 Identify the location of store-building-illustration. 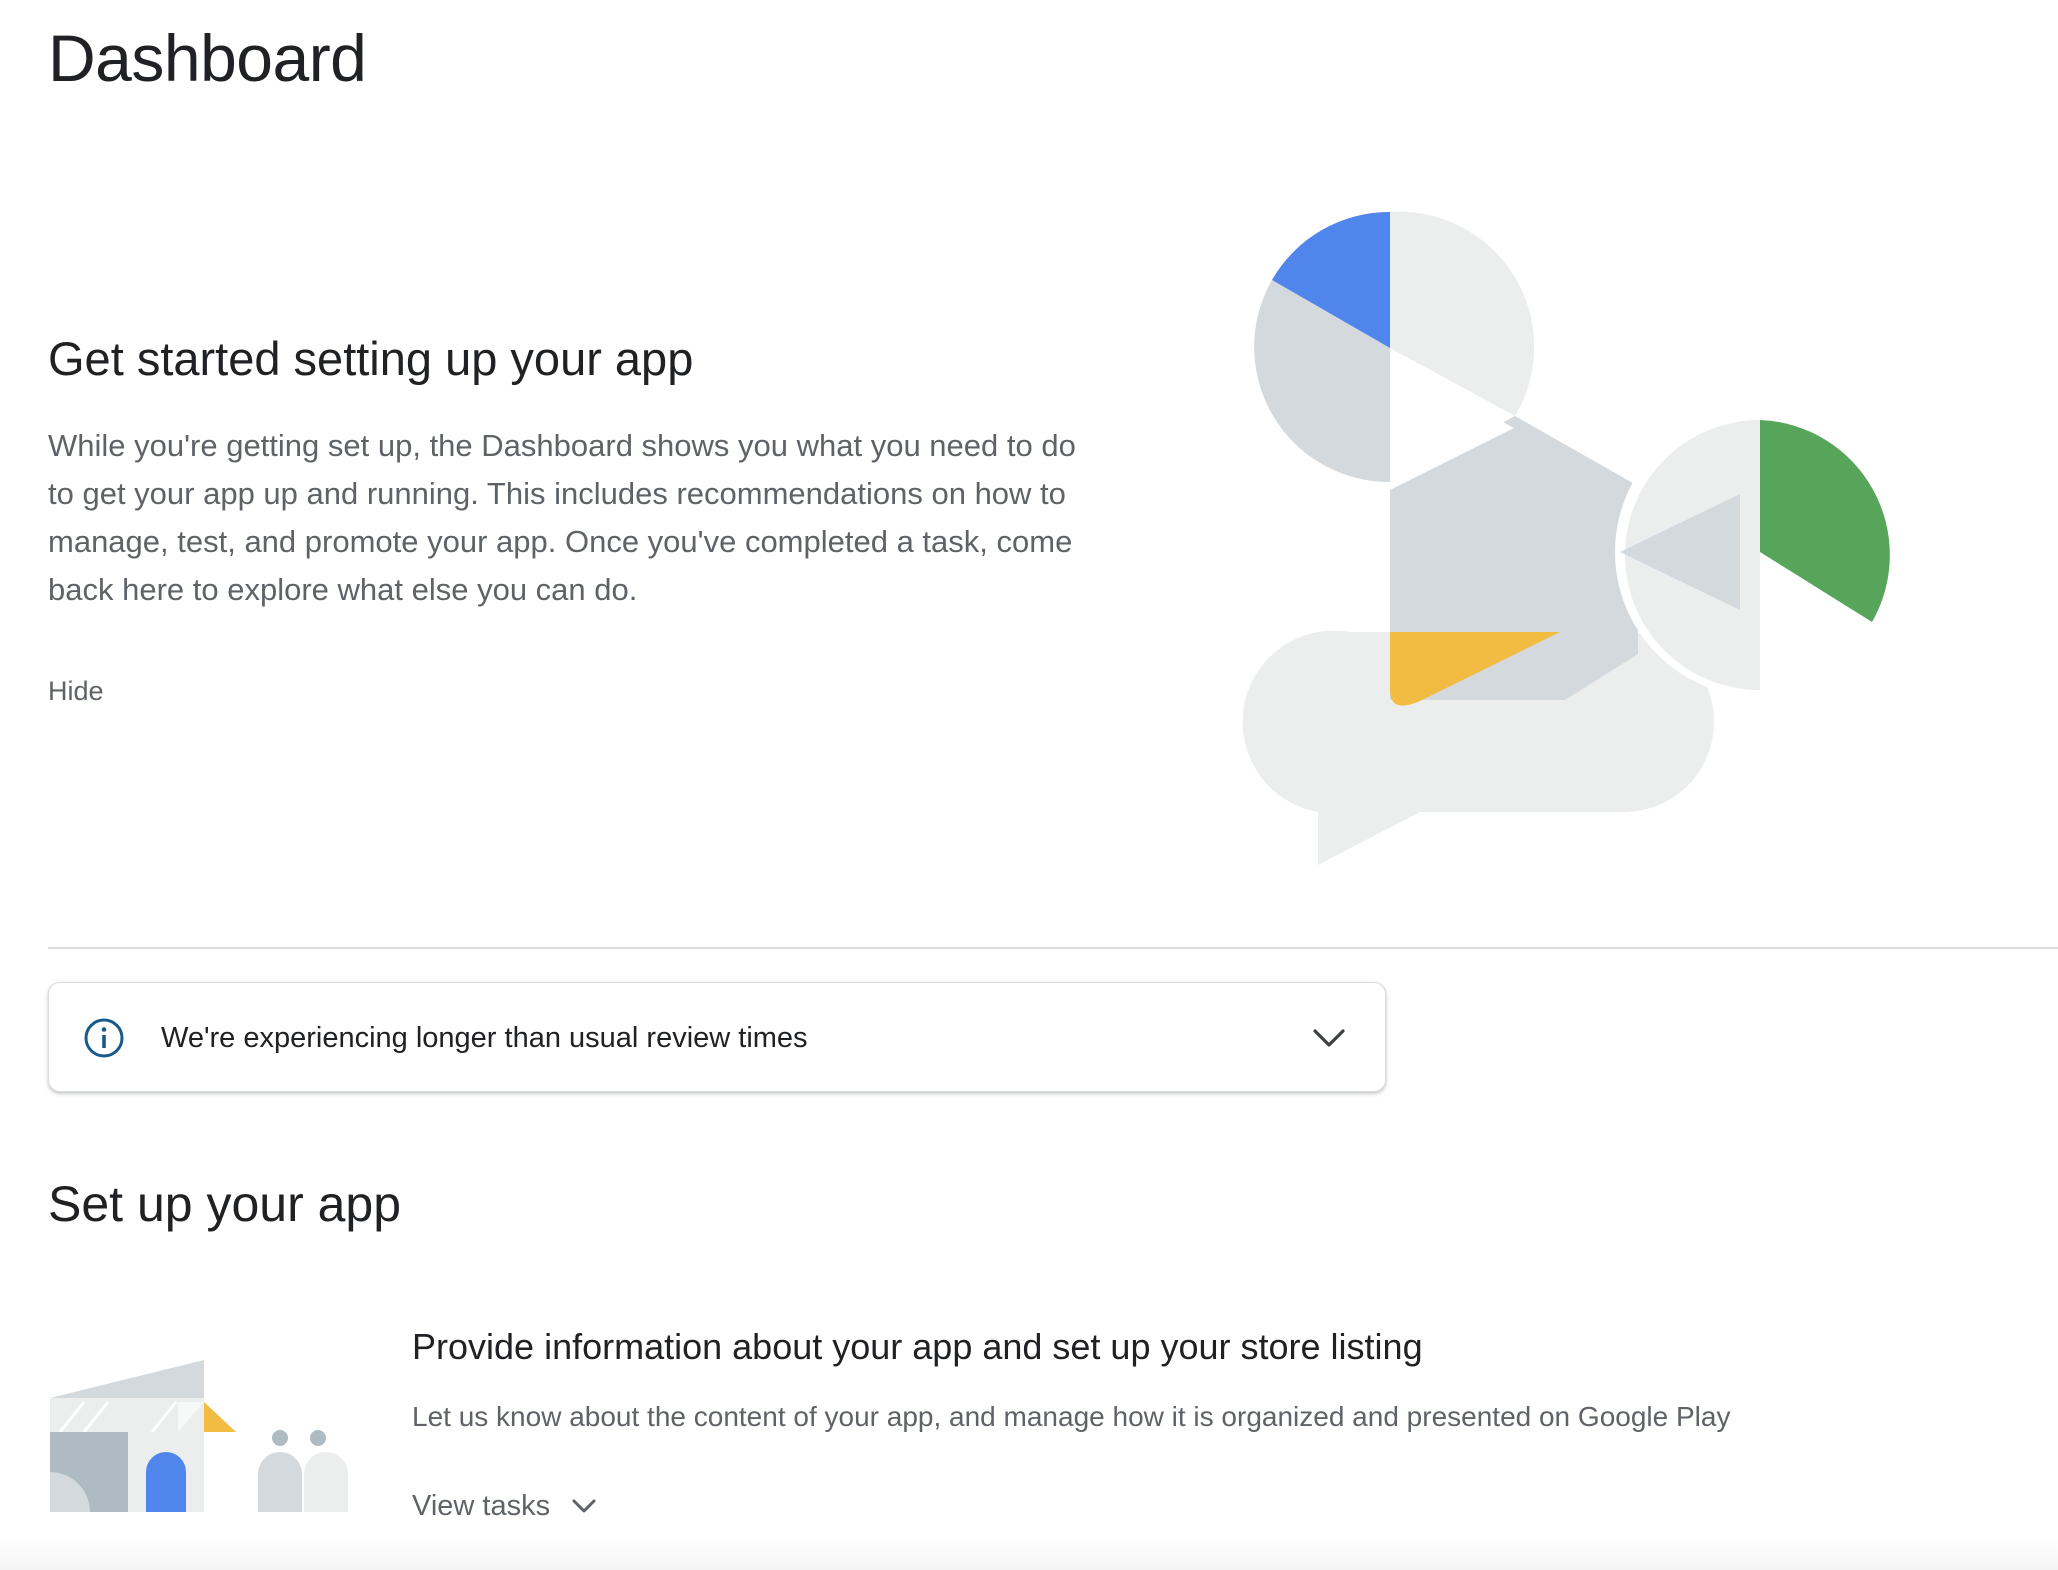
(199, 1436).